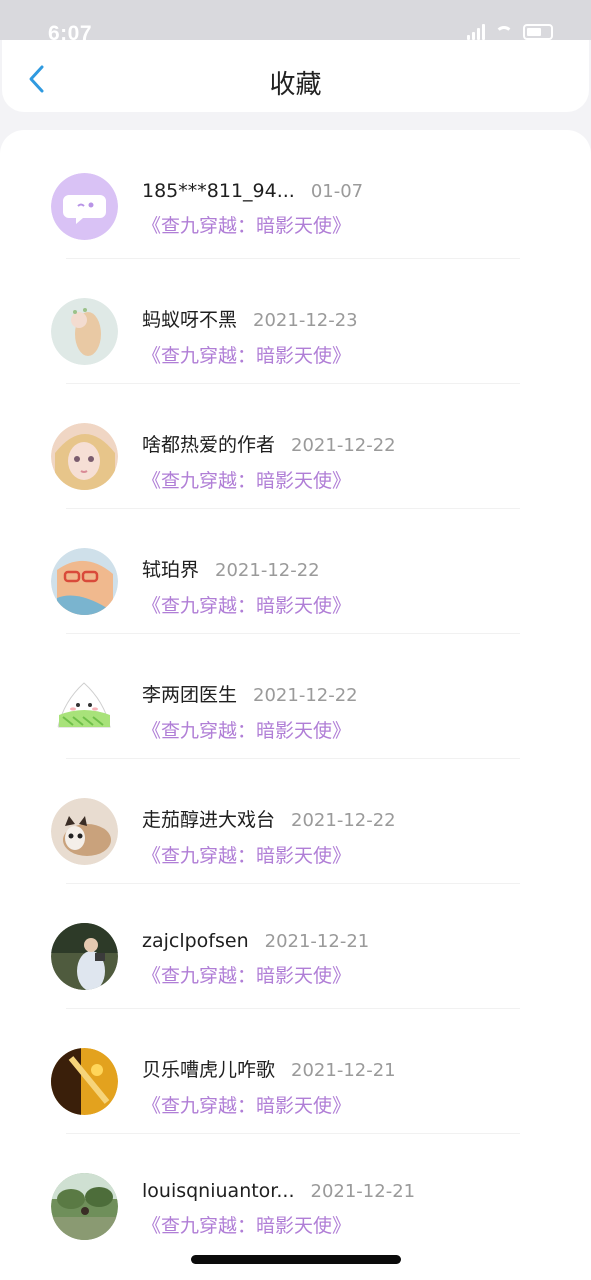  What do you see at coordinates (305, 320) in the screenshot?
I see `item-date: 2021-12-23` at bounding box center [305, 320].